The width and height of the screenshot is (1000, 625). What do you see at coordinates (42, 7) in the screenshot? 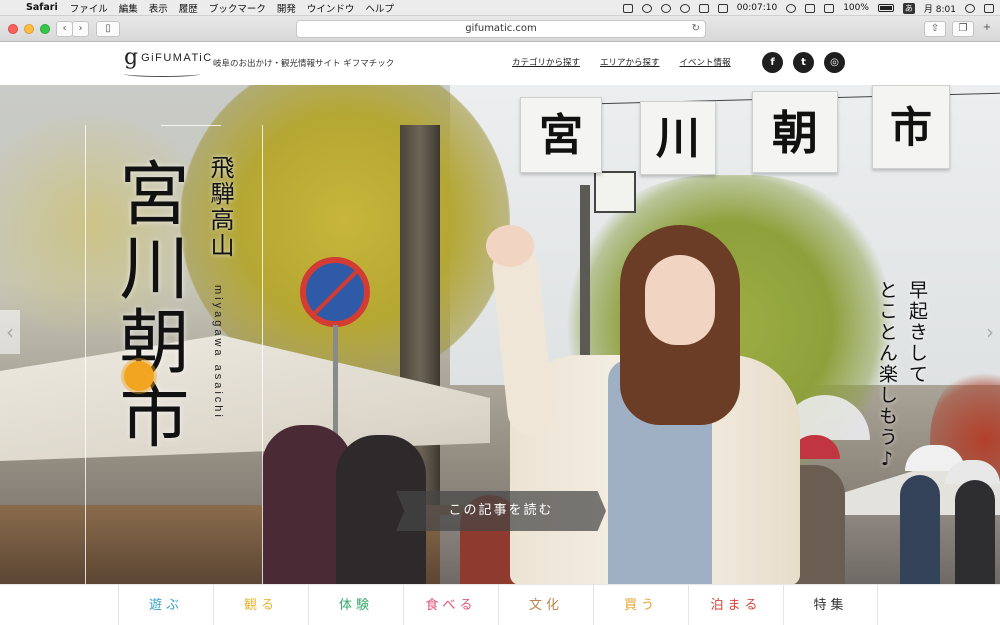
I see `app-menu-safari: Safari` at bounding box center [42, 7].